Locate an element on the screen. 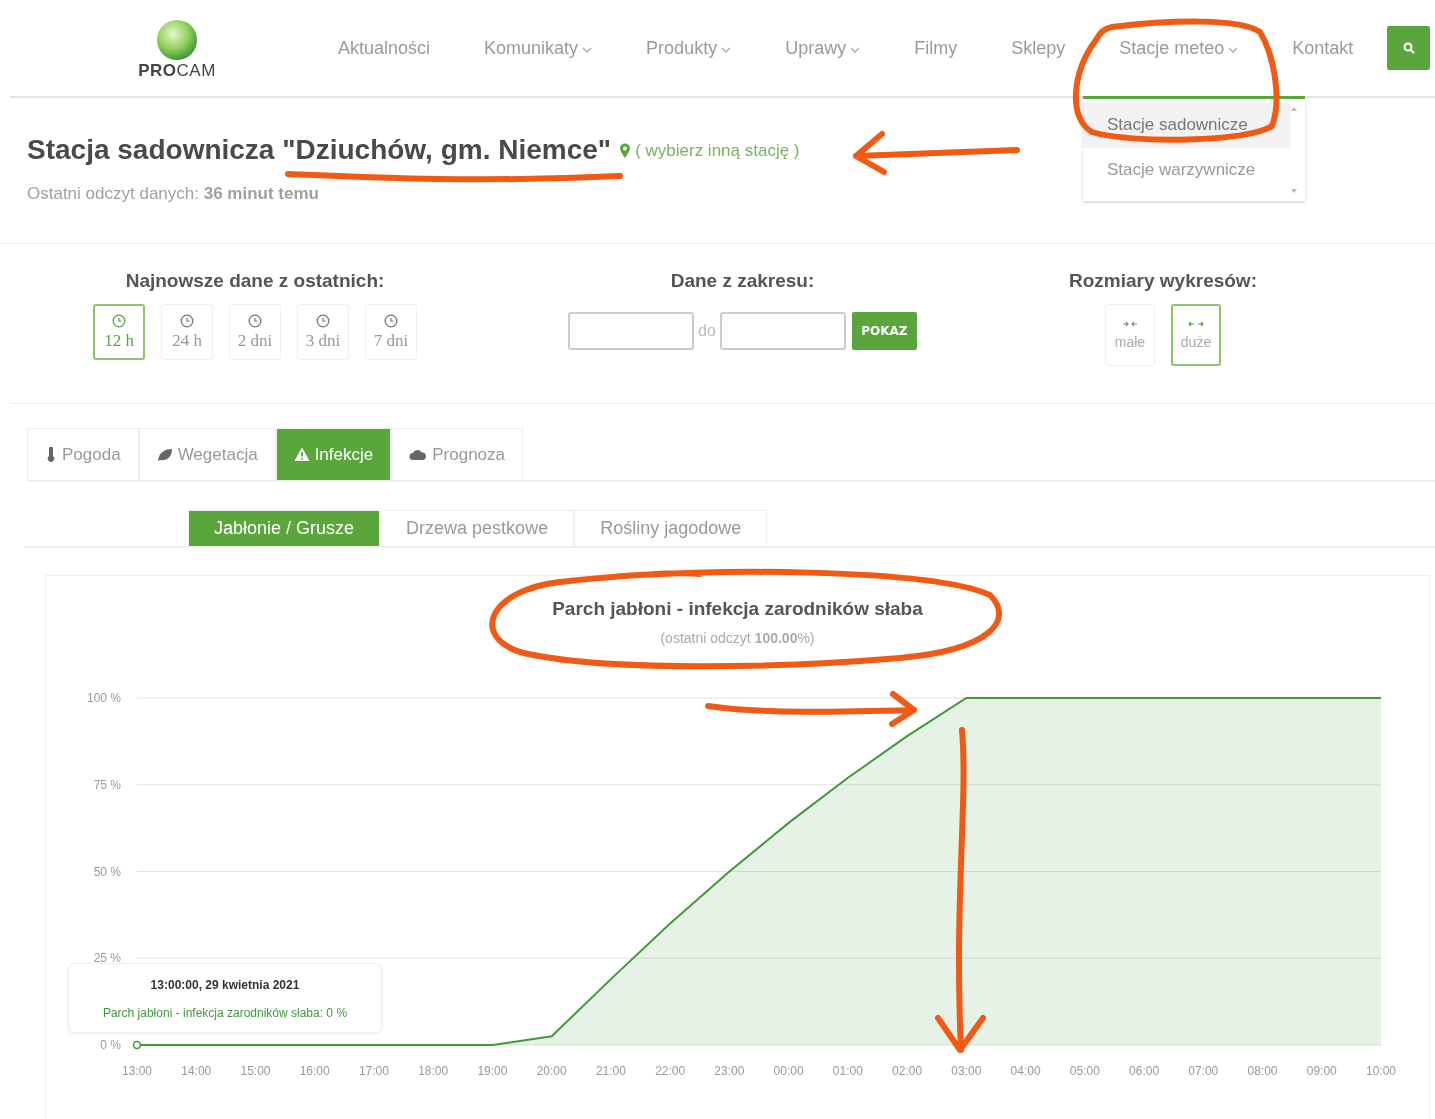 Image resolution: width=1435 pixels, height=1119 pixels. subtab: Jabłonie / Grusze is located at coordinates (284, 528).